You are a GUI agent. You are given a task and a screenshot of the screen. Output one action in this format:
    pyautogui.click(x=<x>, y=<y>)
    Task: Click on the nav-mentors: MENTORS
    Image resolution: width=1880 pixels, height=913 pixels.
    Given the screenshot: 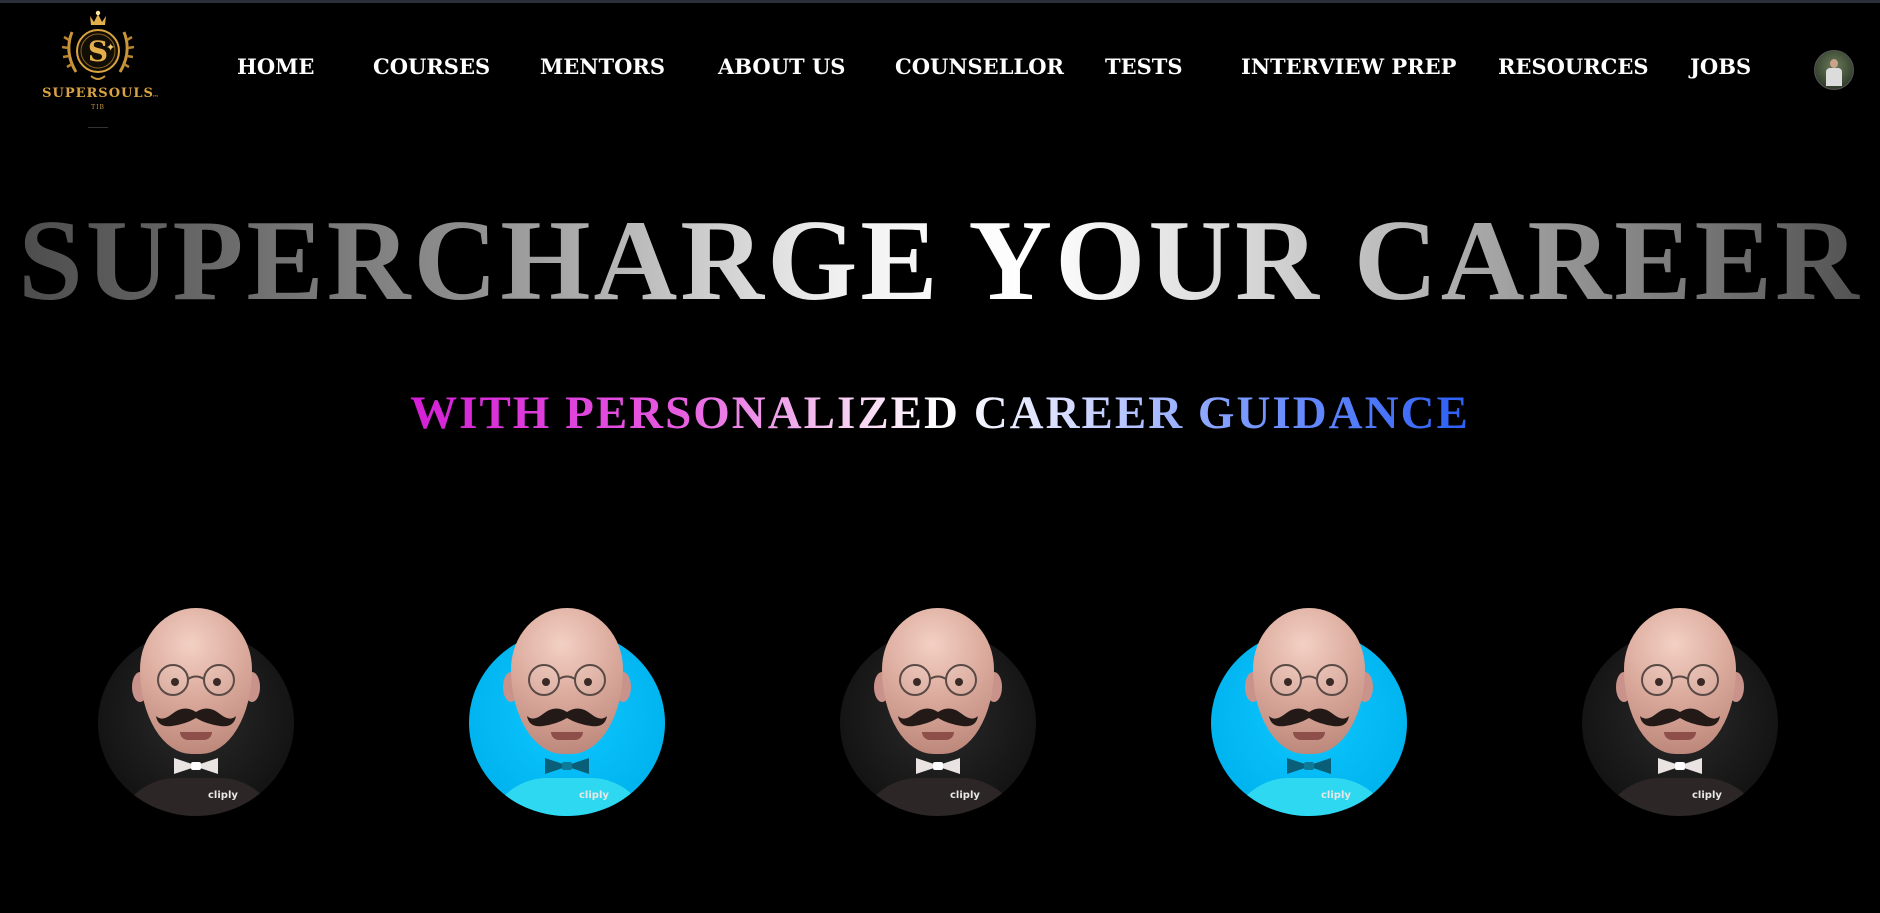 What is the action you would take?
    pyautogui.click(x=602, y=66)
    